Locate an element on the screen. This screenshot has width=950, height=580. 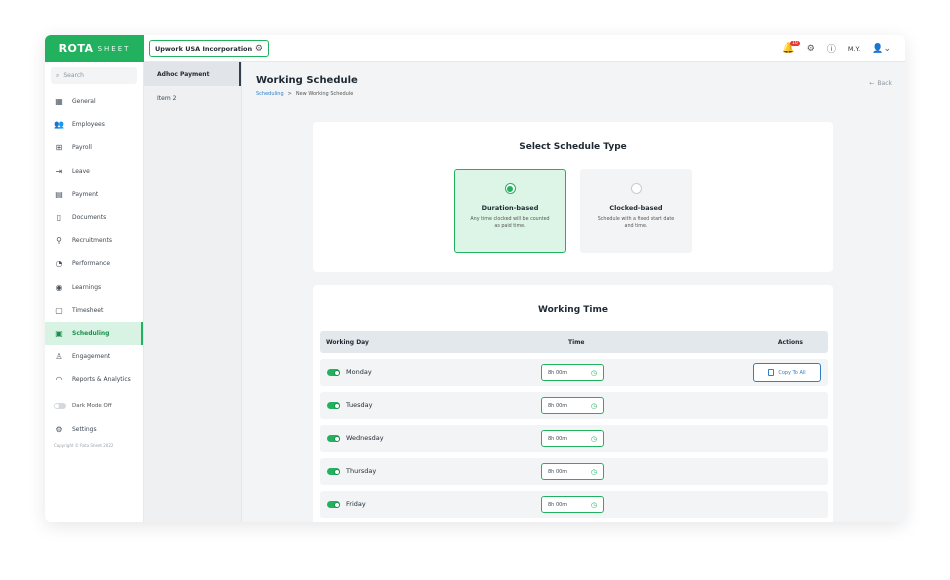
table-row: Tuesday 8h 00m ◷ is located at coordinates (574, 405).